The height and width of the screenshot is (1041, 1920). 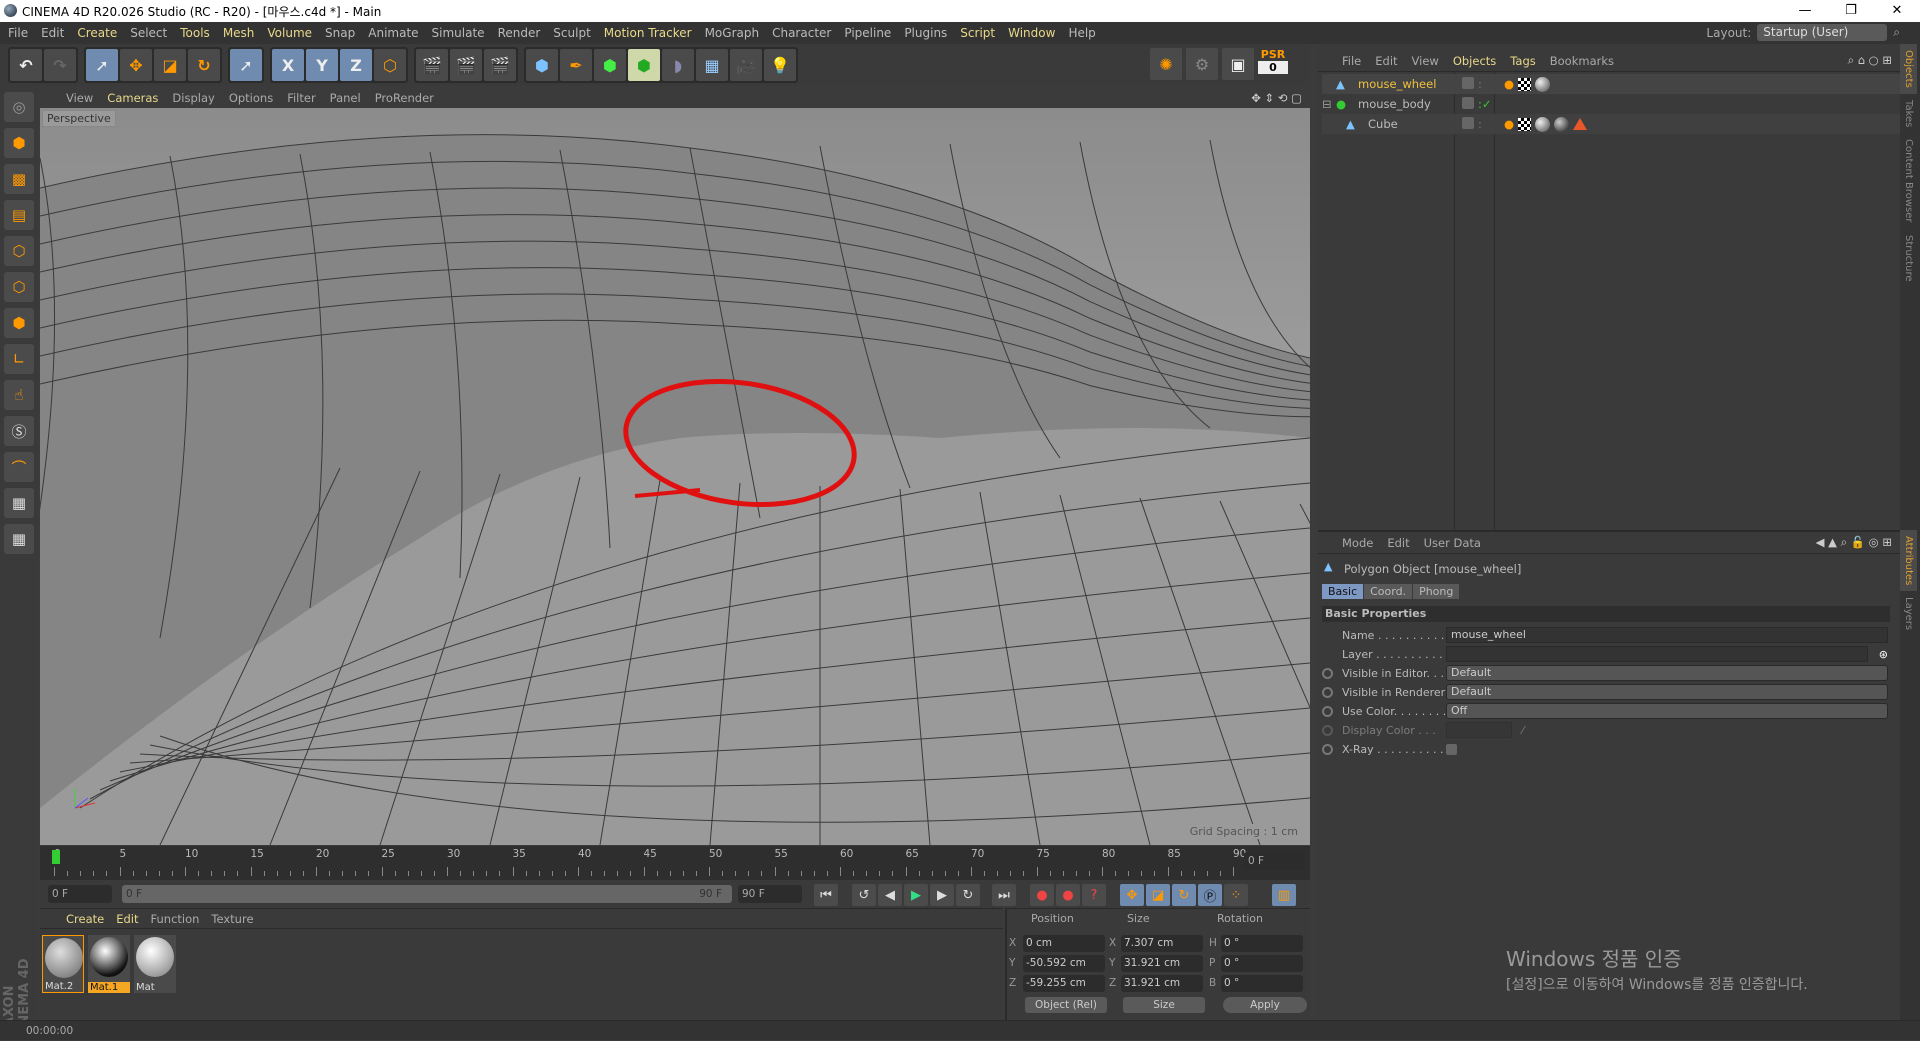 What do you see at coordinates (968, 895) in the screenshot?
I see `next-key-button: ↻` at bounding box center [968, 895].